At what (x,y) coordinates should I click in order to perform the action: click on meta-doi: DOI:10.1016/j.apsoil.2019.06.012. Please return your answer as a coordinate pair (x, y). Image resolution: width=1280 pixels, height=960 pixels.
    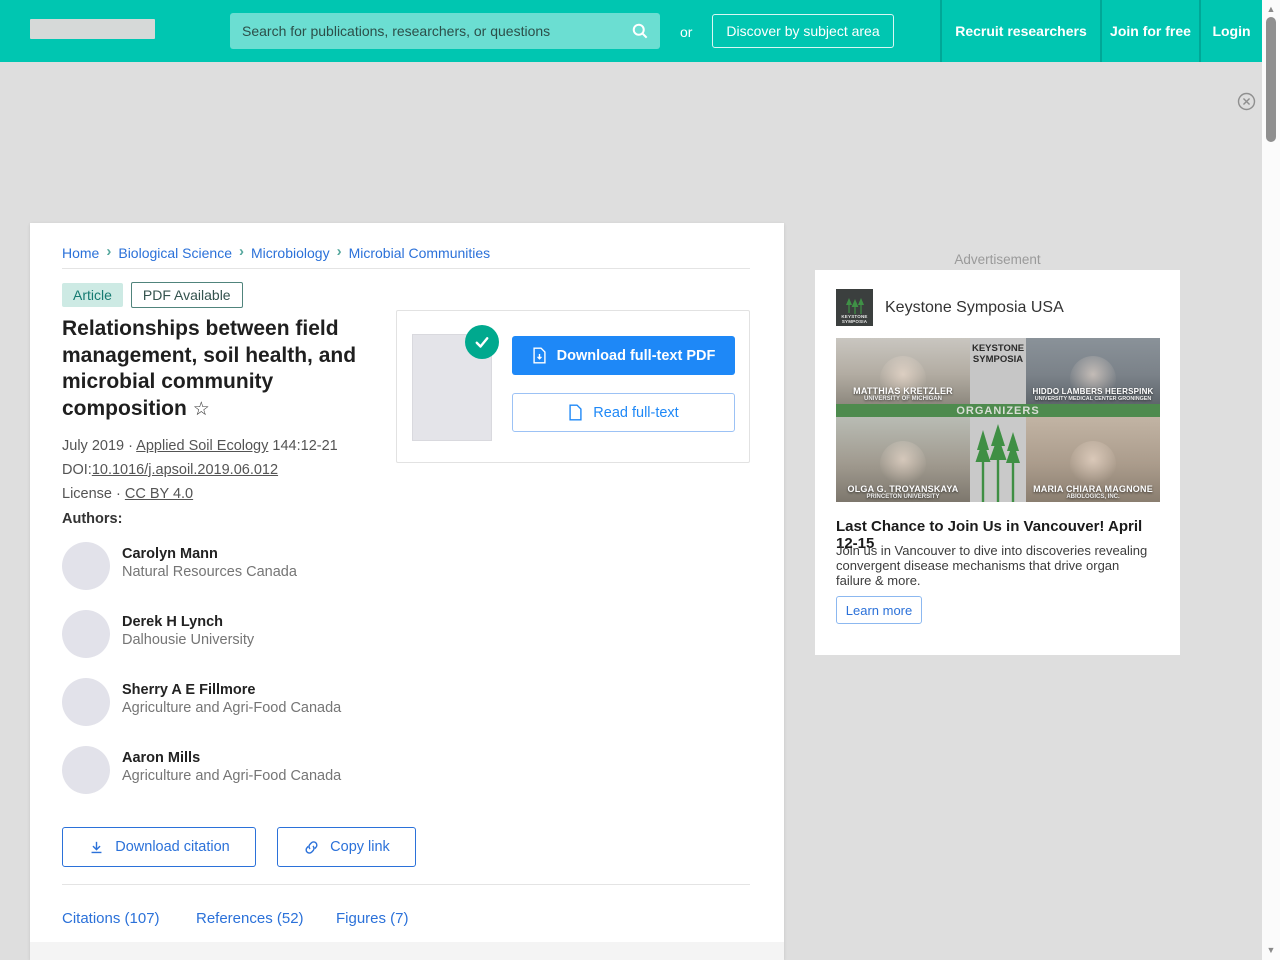
    Looking at the image, I should click on (200, 470).